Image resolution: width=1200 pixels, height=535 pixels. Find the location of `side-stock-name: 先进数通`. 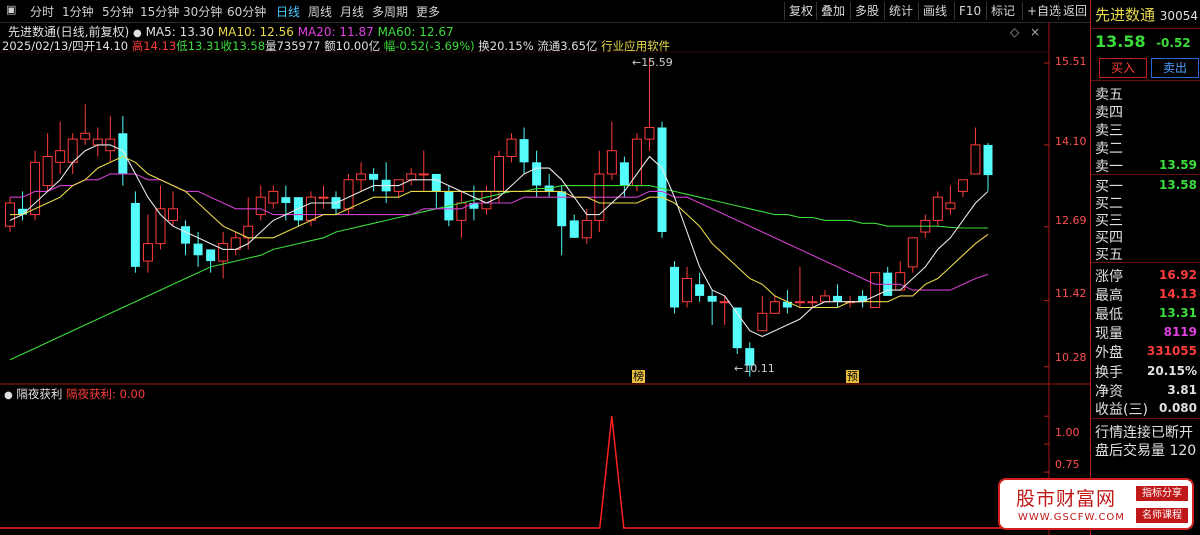

side-stock-name: 先进数通 is located at coordinates (1125, 15).